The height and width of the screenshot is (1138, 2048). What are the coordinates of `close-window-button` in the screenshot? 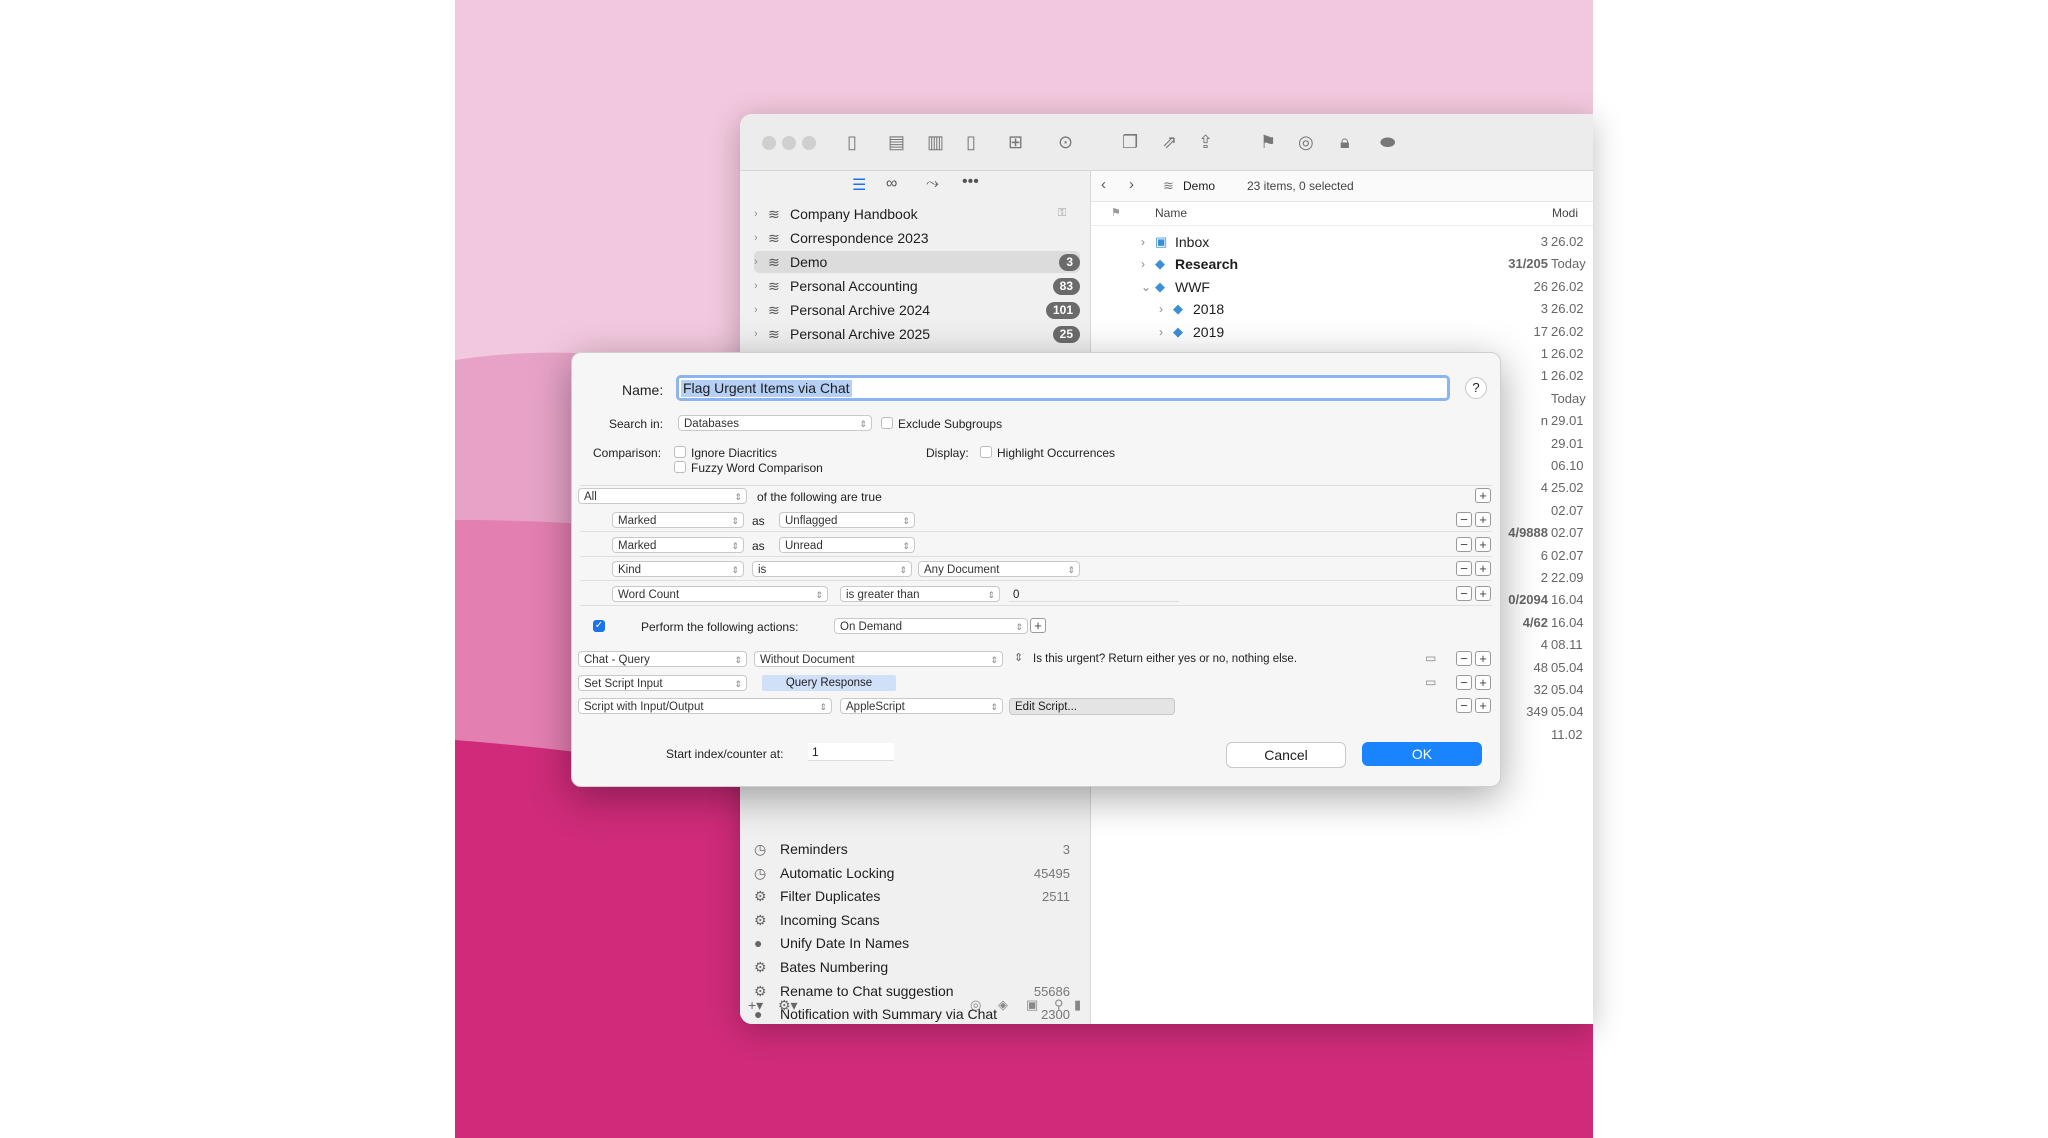 It's located at (769, 143).